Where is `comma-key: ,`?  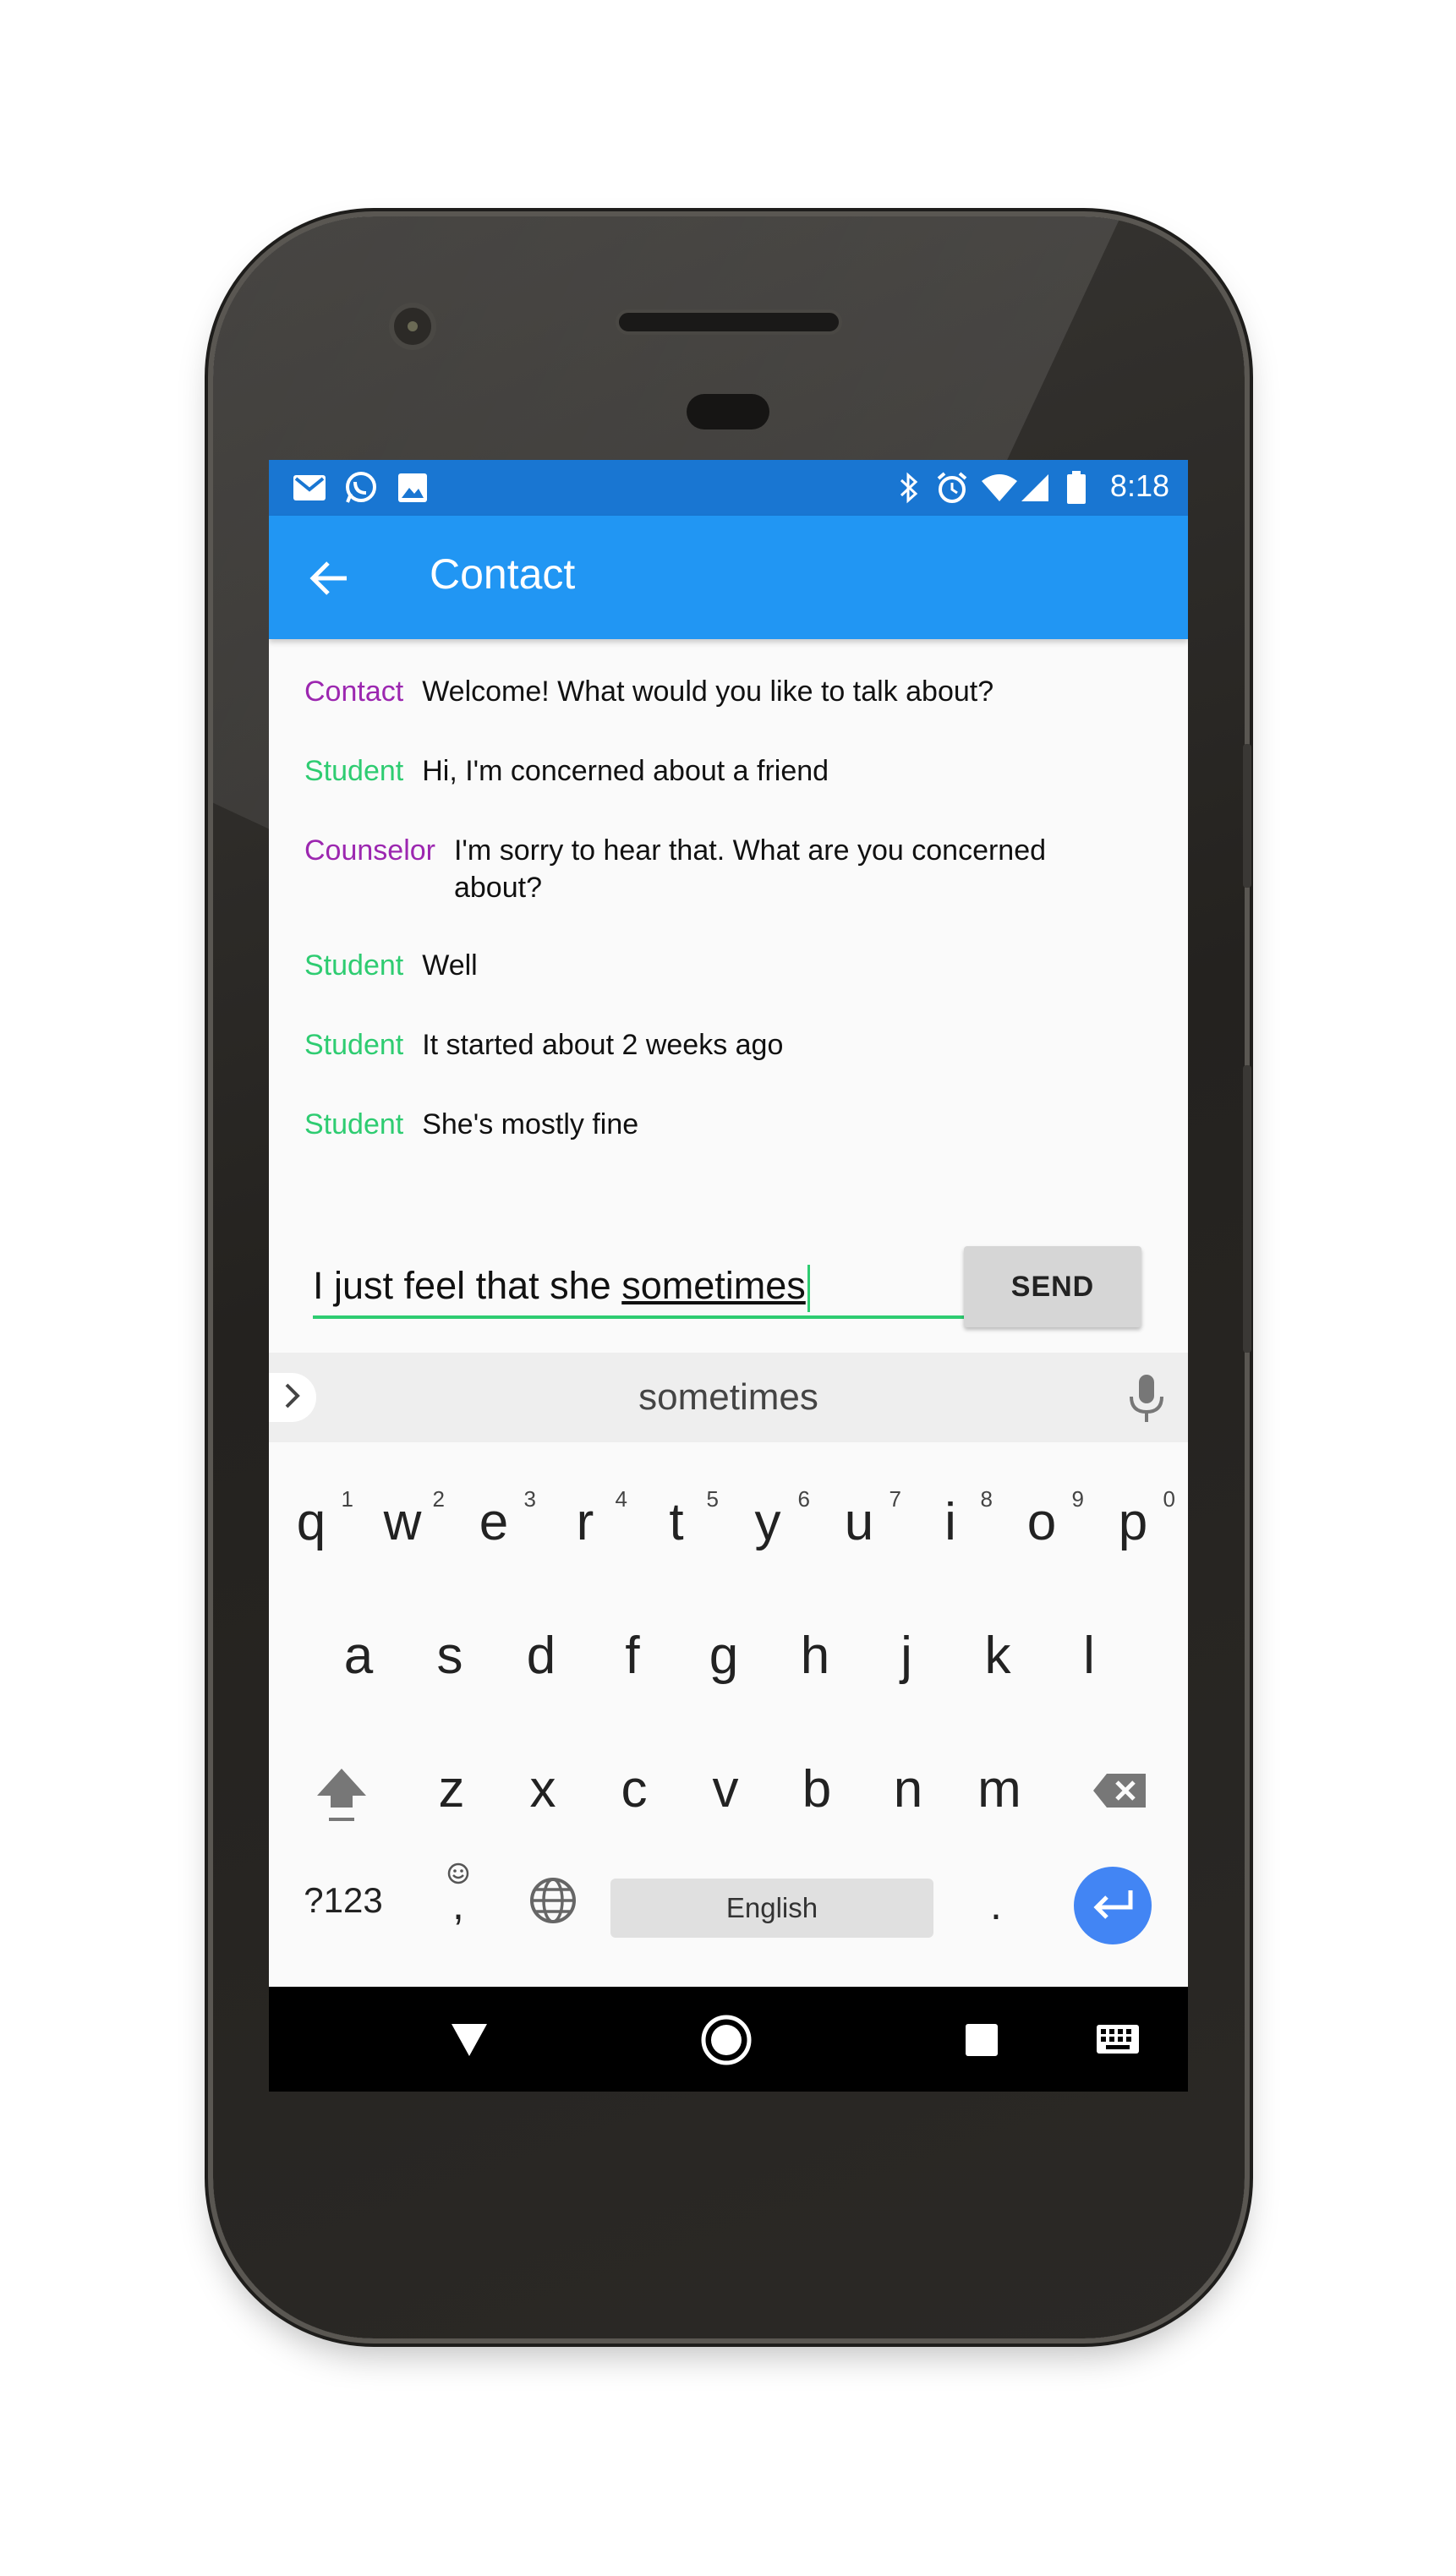 comma-key: , is located at coordinates (459, 1892).